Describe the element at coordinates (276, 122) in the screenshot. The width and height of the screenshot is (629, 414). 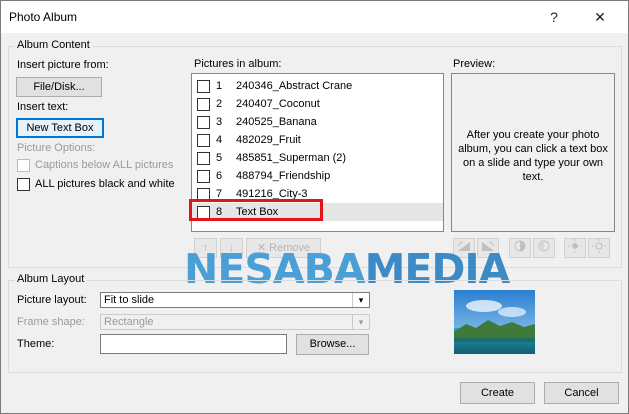
I see `picture-name: 240525_Banana` at that location.